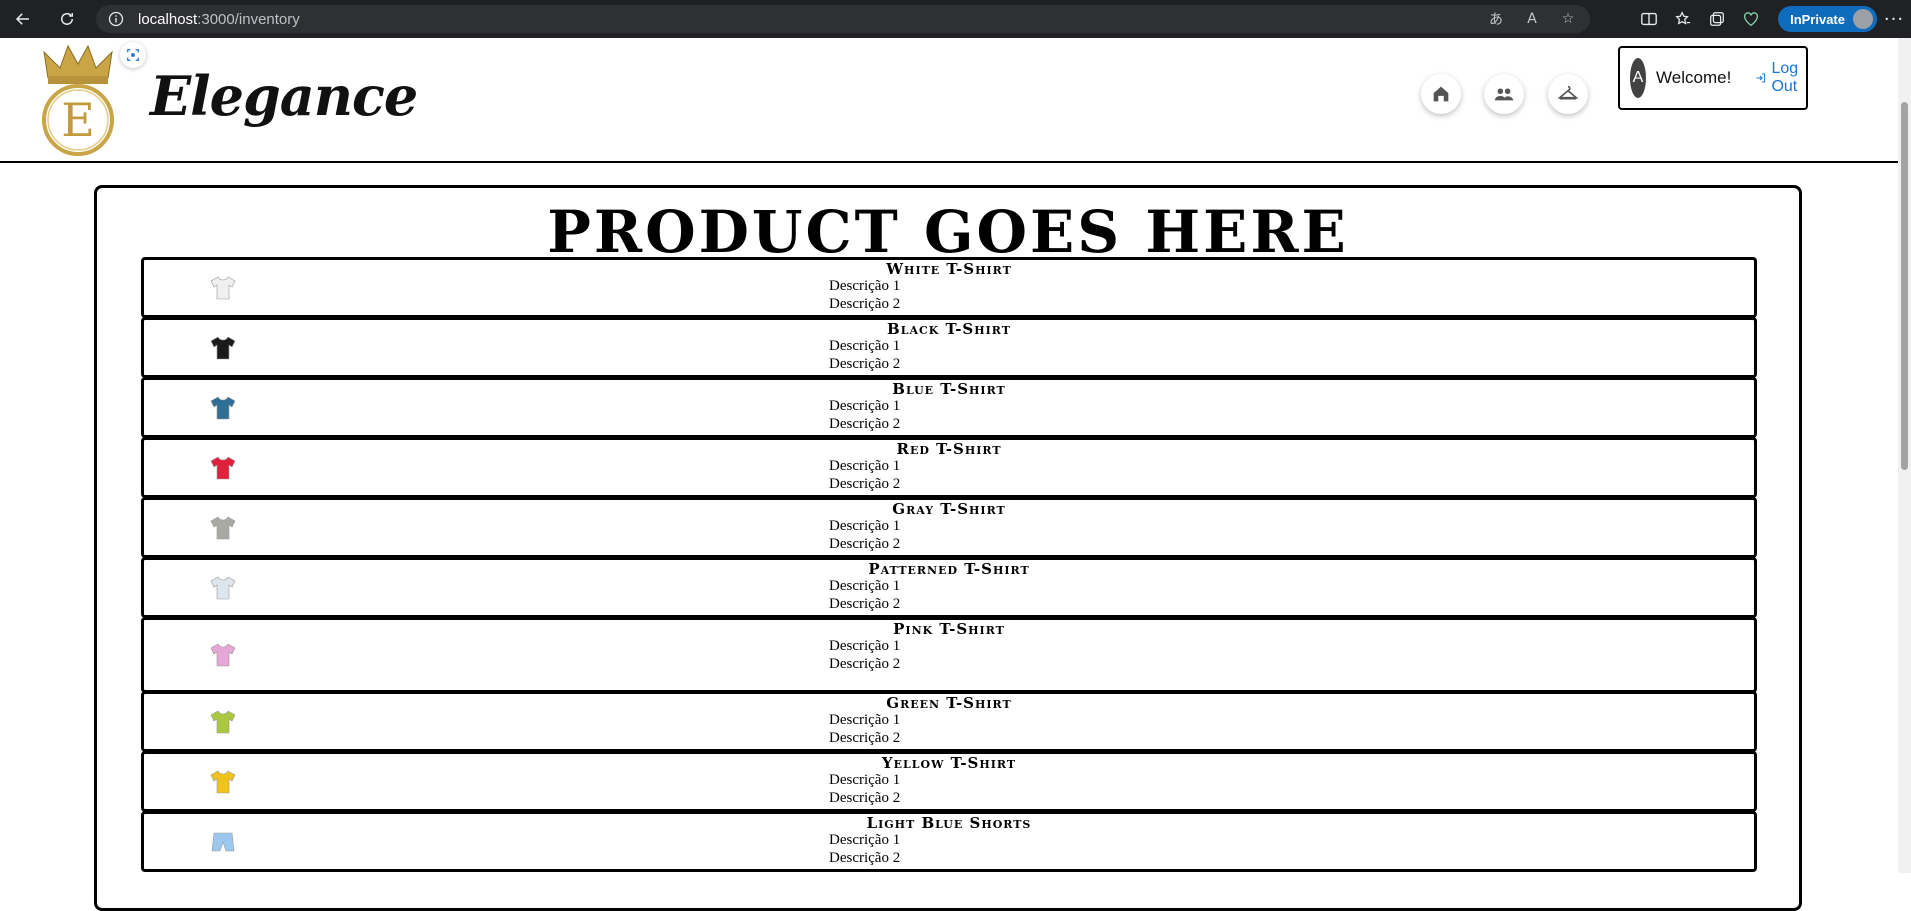 The image size is (1911, 911). What do you see at coordinates (1496, 19) in the screenshot?
I see `translate-icon: あ` at bounding box center [1496, 19].